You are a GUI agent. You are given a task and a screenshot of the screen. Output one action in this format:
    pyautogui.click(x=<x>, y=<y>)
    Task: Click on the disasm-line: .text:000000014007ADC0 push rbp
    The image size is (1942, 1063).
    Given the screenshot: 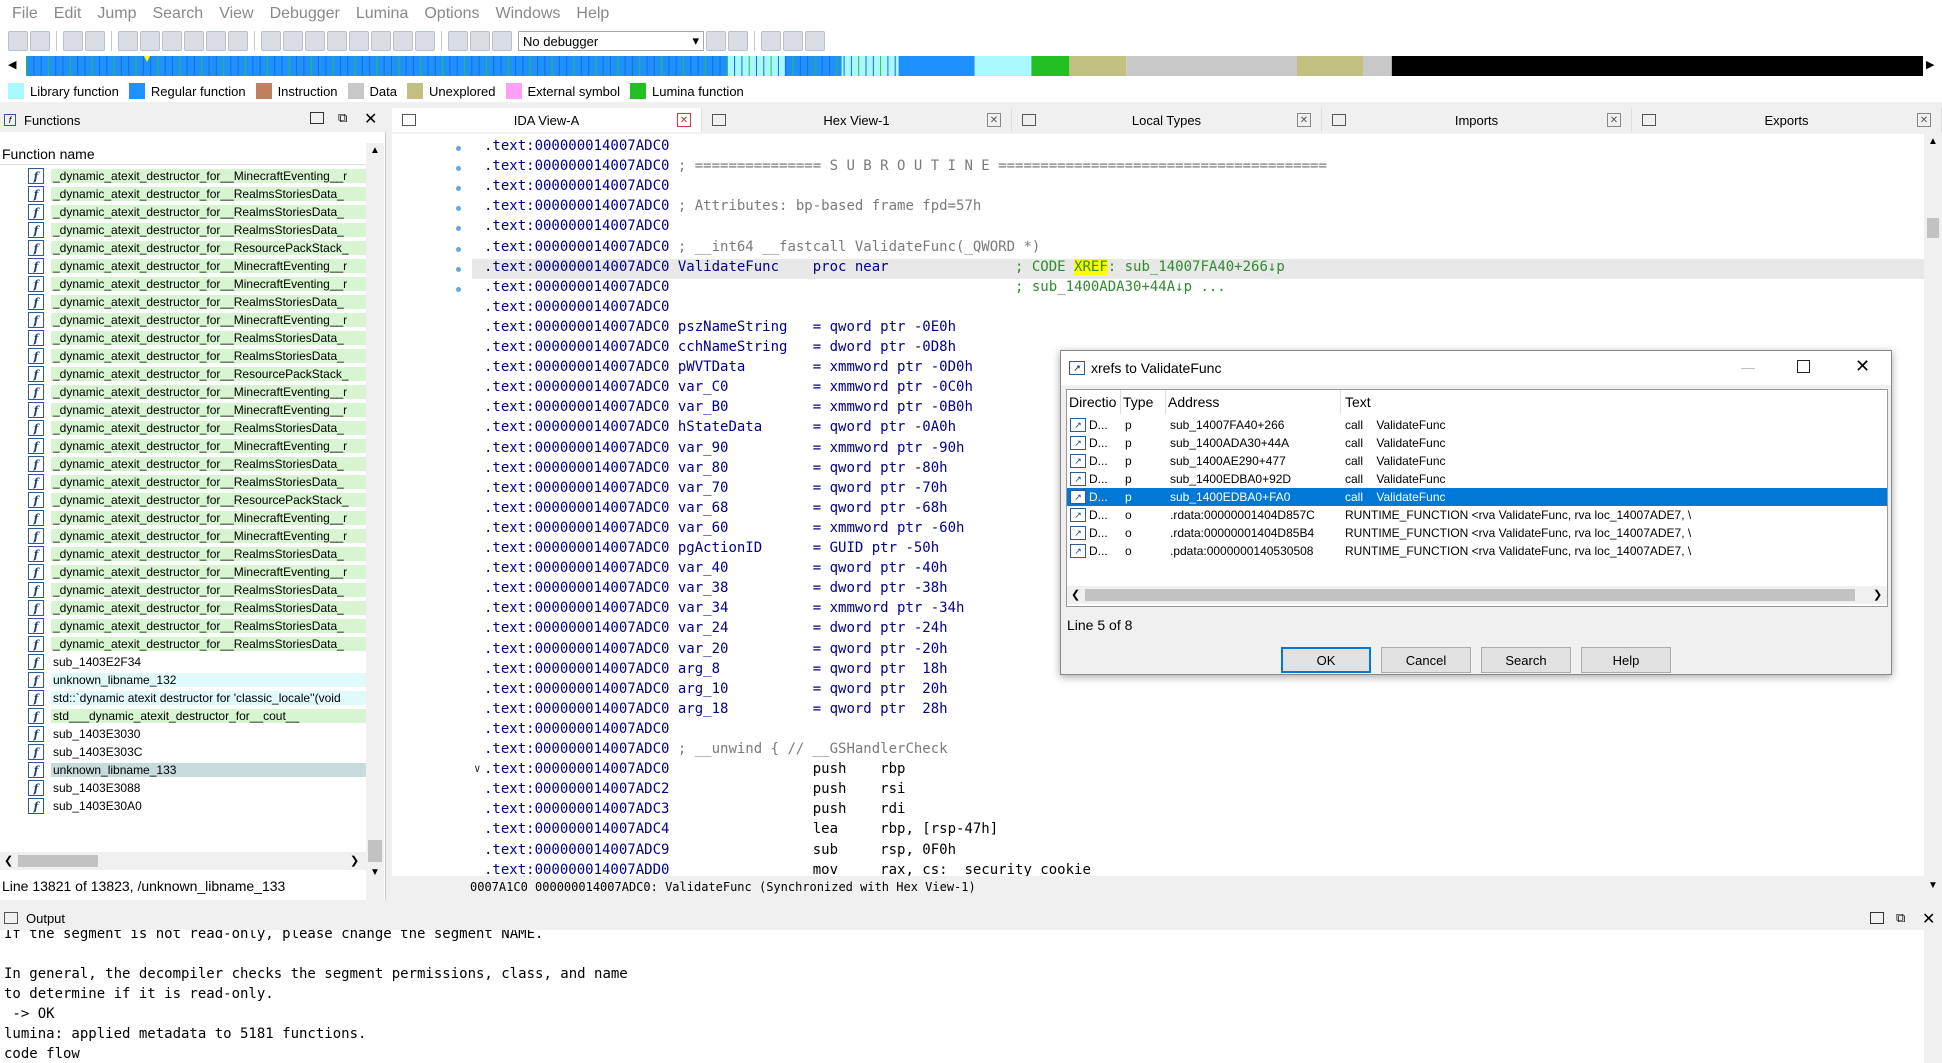 What is the action you would take?
    pyautogui.click(x=694, y=771)
    